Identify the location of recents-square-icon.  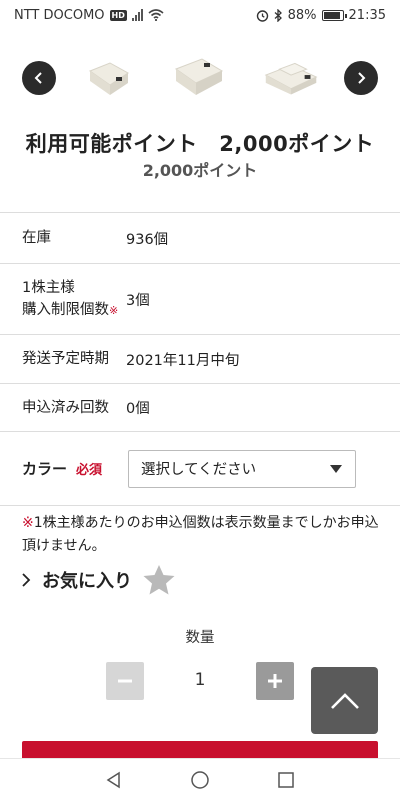
(286, 779).